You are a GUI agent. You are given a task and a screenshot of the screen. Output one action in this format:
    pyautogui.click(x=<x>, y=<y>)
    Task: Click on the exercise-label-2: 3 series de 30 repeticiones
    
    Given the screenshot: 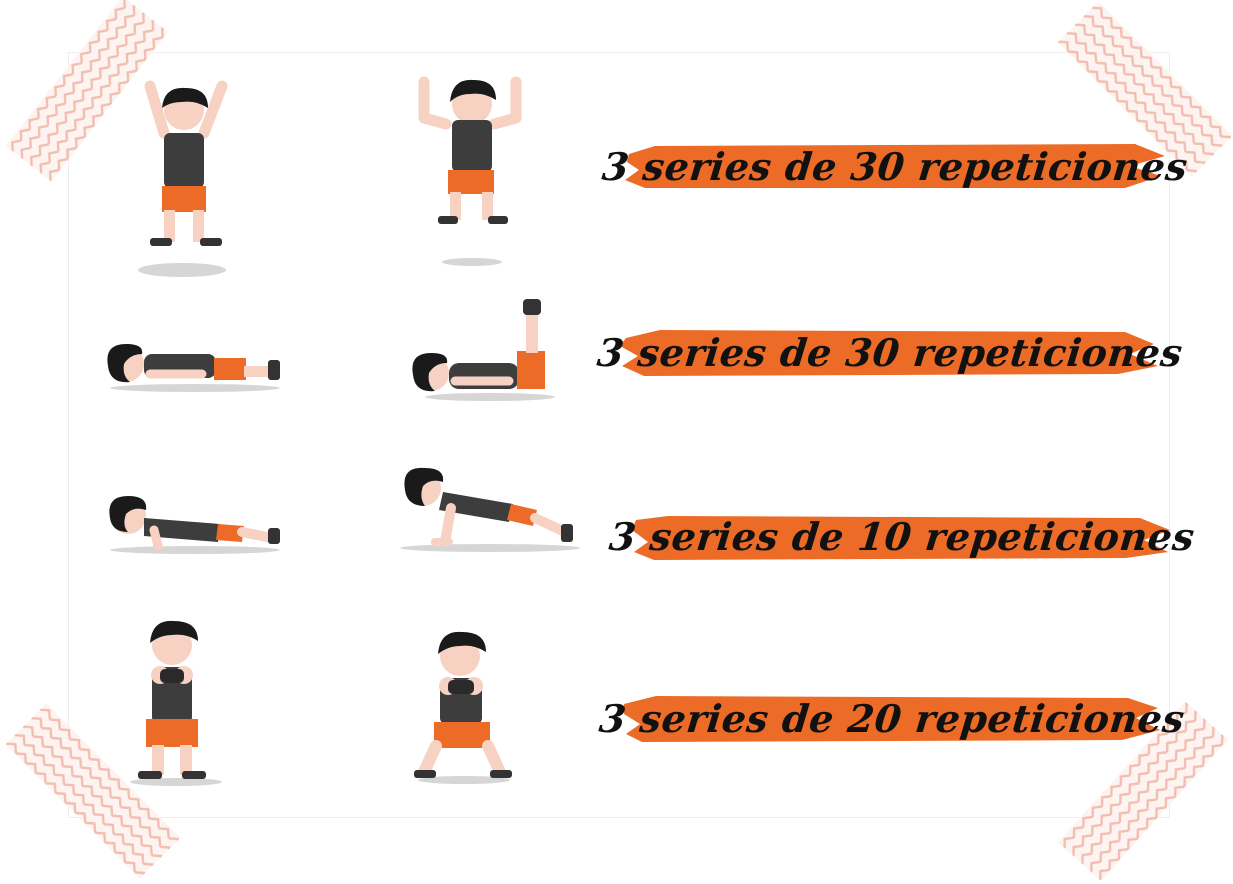 What is the action you would take?
    pyautogui.click(x=890, y=352)
    